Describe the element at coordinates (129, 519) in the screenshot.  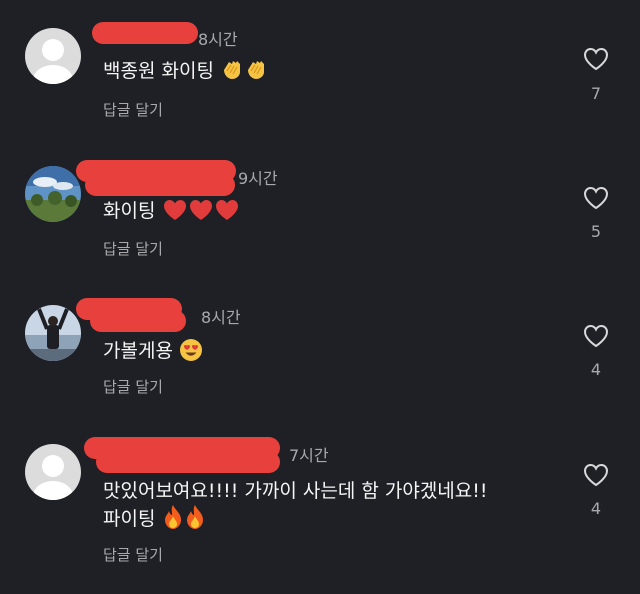
I see `comment-text-body-2: 파이팅` at that location.